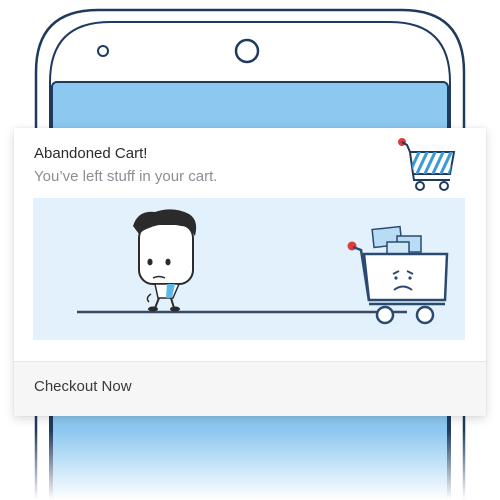 Image resolution: width=500 pixels, height=500 pixels. Describe the element at coordinates (398, 275) in the screenshot. I see `sad-cart` at that location.